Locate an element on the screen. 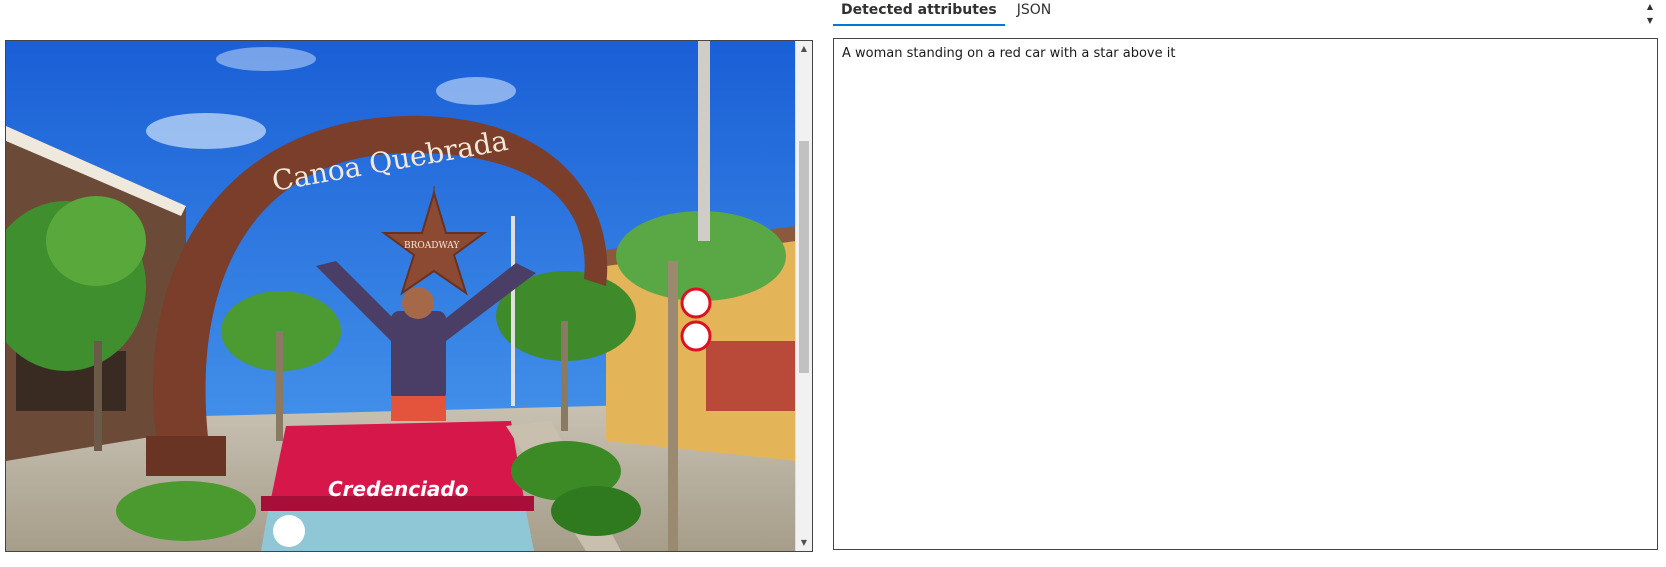 This screenshot has height=567, width=1666. tab-detected-attributes: Detected attributes is located at coordinates (919, 13).